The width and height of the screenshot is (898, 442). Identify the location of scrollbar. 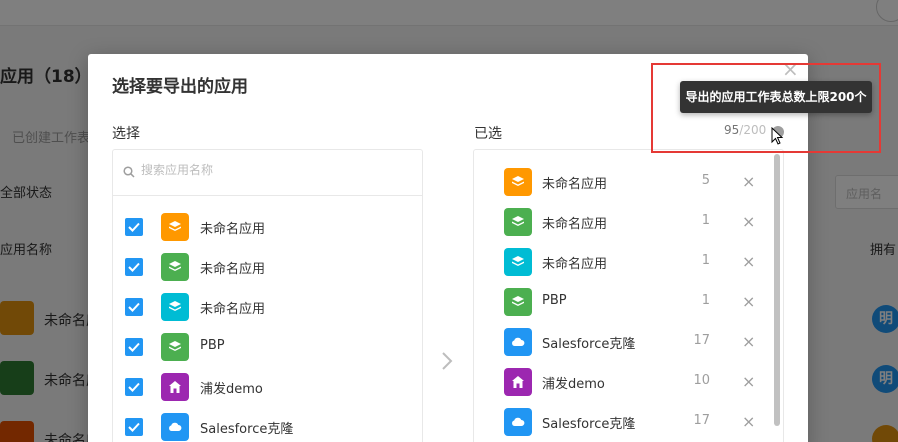
(777, 290).